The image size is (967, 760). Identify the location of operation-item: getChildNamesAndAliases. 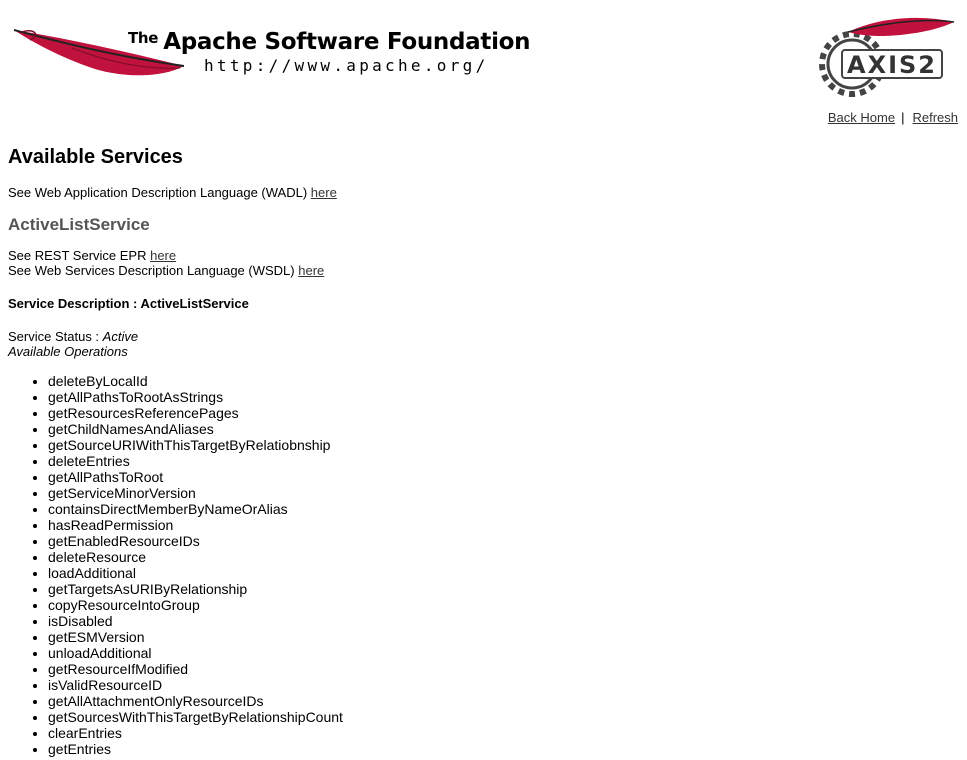
(498, 429).